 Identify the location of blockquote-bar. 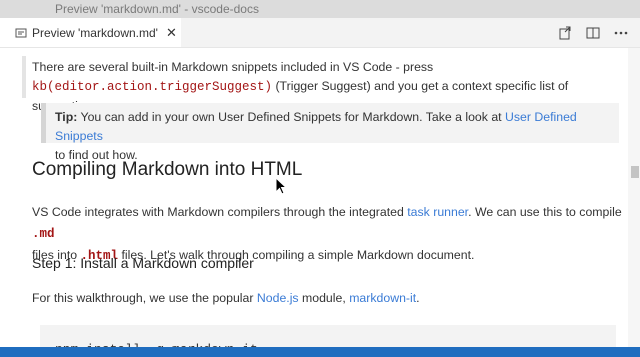
(24, 77).